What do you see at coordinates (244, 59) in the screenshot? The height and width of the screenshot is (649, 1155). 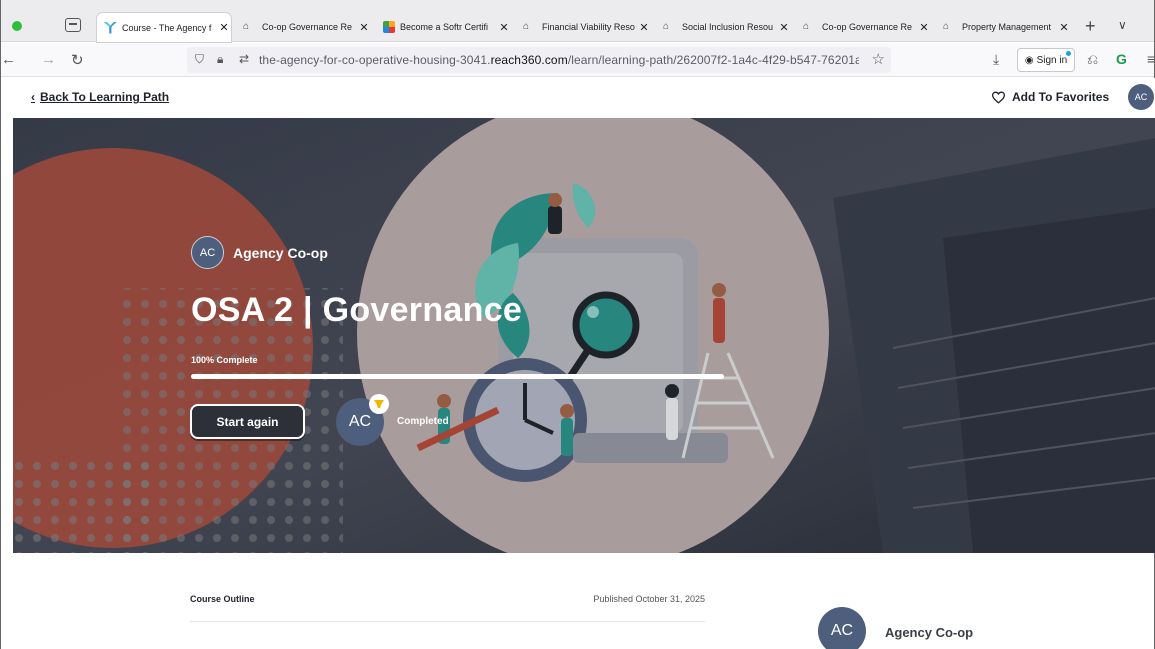 I see `permissions-icon: ⇄` at bounding box center [244, 59].